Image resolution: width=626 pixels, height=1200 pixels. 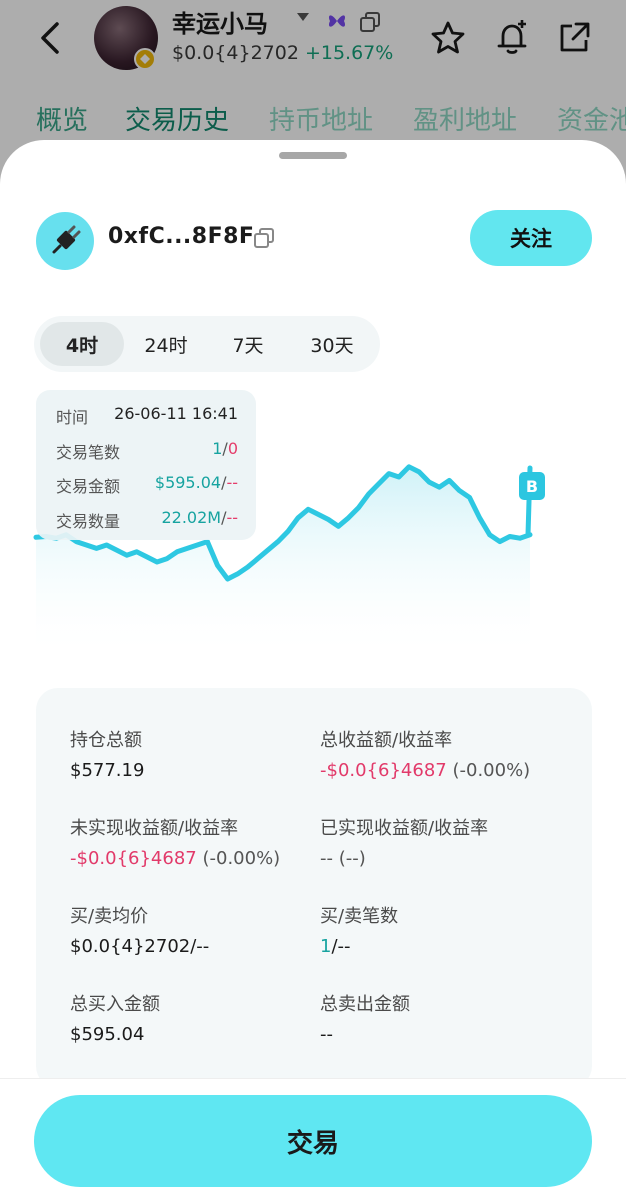 What do you see at coordinates (115, 1017) in the screenshot?
I see `stat-total-buy: 总买入金额 $595.04` at bounding box center [115, 1017].